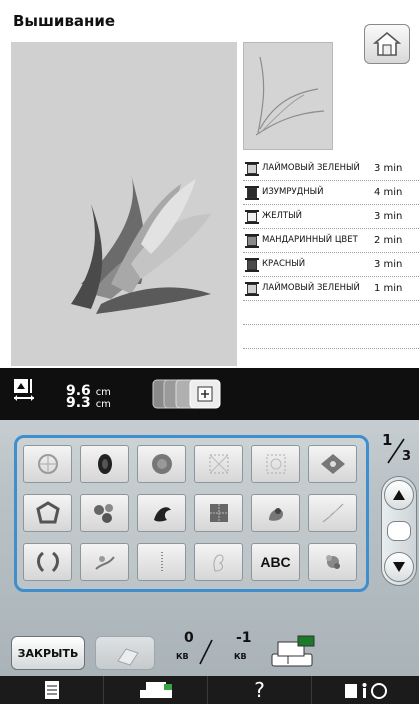 This screenshot has height=704, width=419. What do you see at coordinates (388, 240) in the screenshot?
I see `thread-time: 2 min` at bounding box center [388, 240].